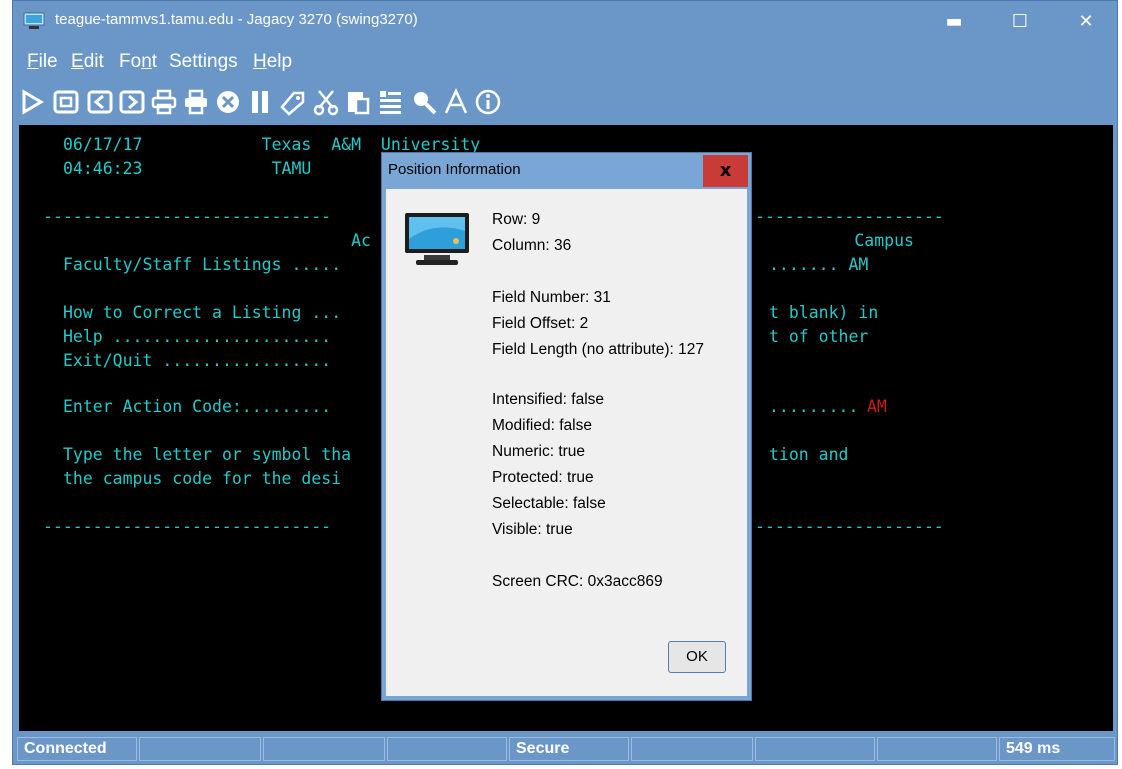  Describe the element at coordinates (877, 407) in the screenshot. I see `action-code-input: AM` at that location.